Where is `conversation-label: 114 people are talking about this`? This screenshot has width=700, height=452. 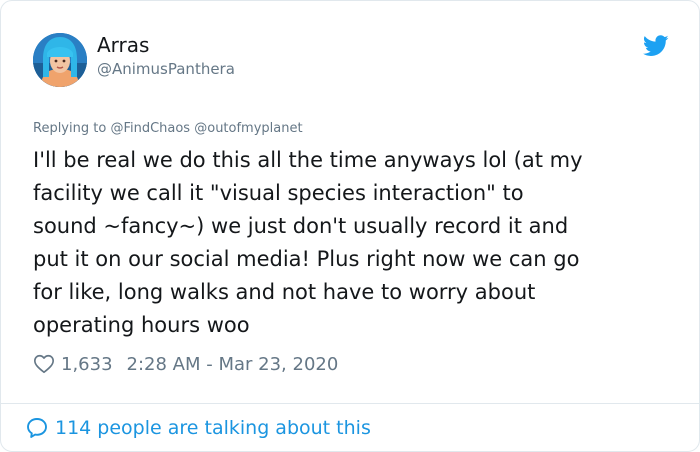 conversation-label: 114 people are talking about this is located at coordinates (213, 428).